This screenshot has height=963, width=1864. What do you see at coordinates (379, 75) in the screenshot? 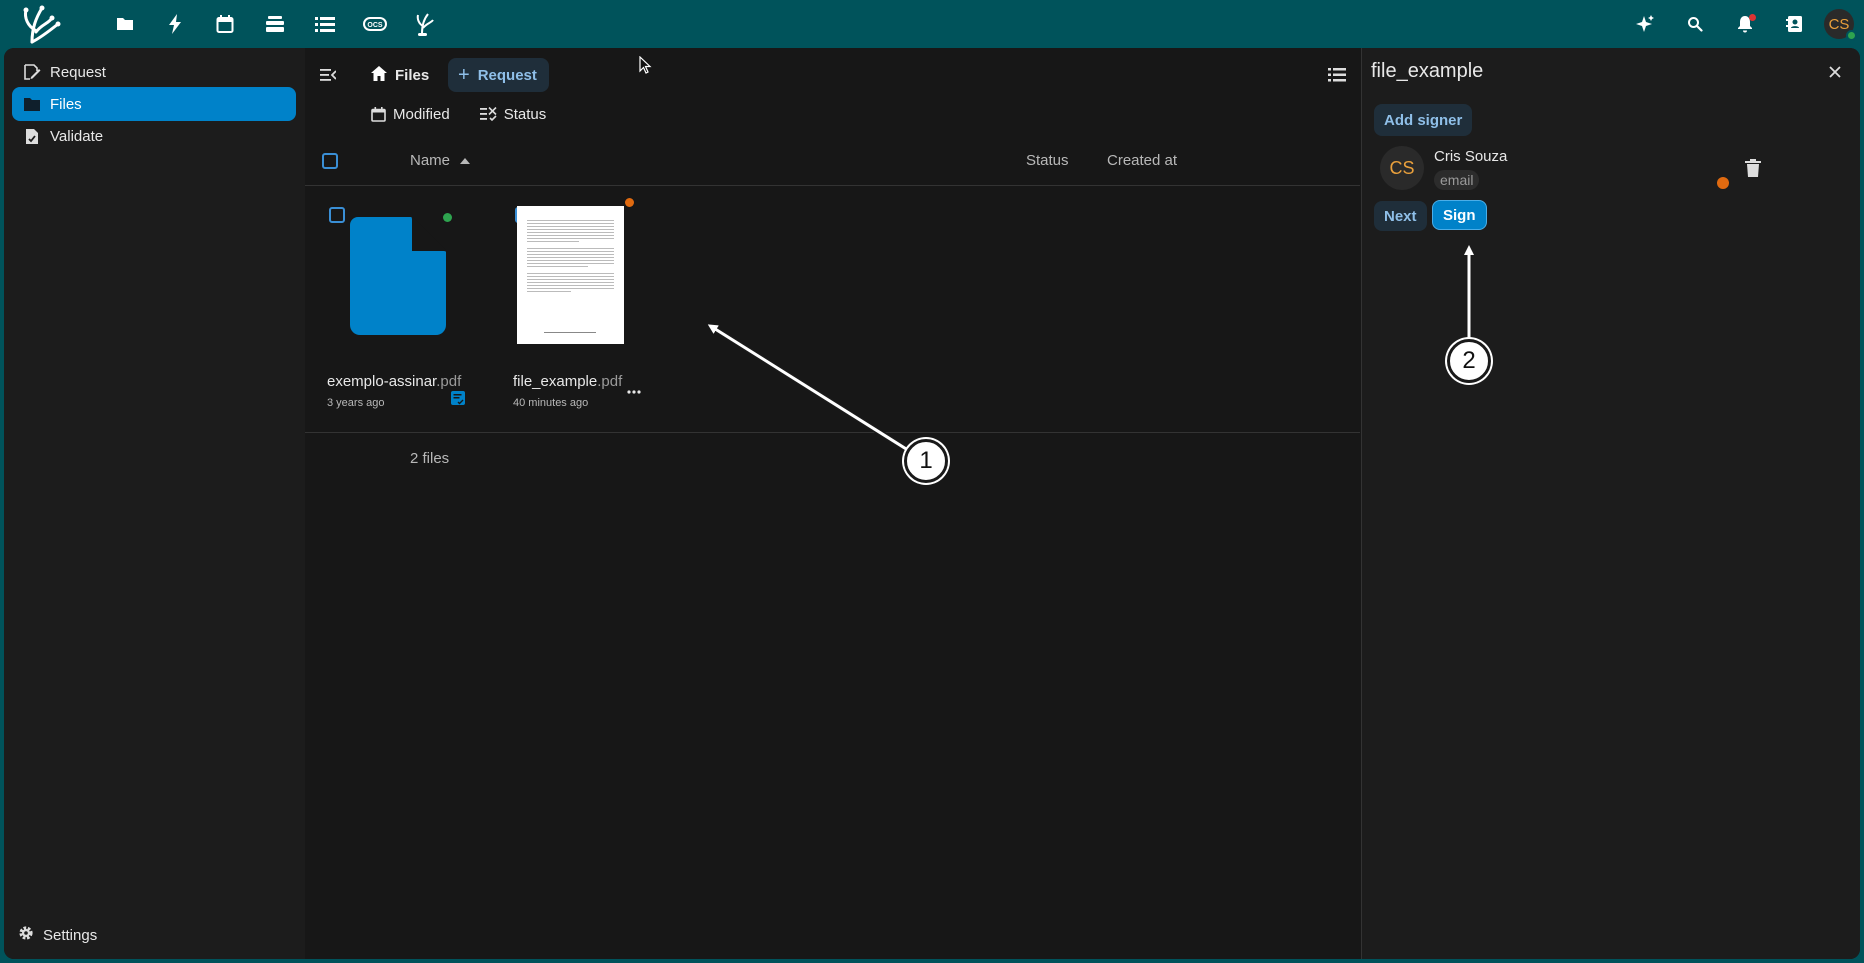
I see `home-icon` at bounding box center [379, 75].